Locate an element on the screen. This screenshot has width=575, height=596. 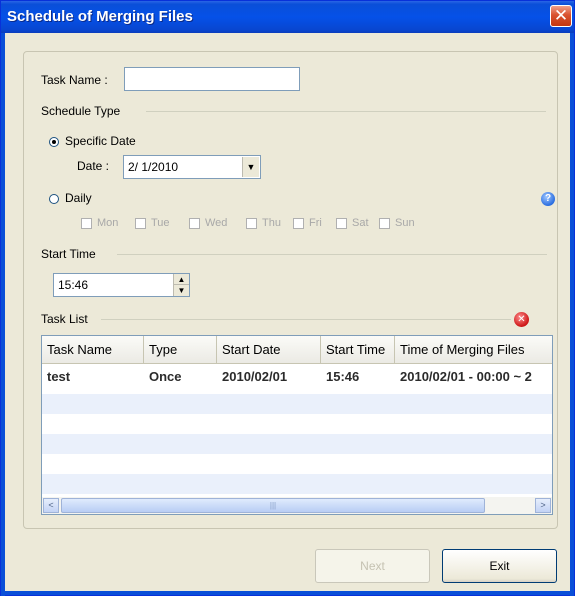
close-icon: ✕ is located at coordinates (561, 15).